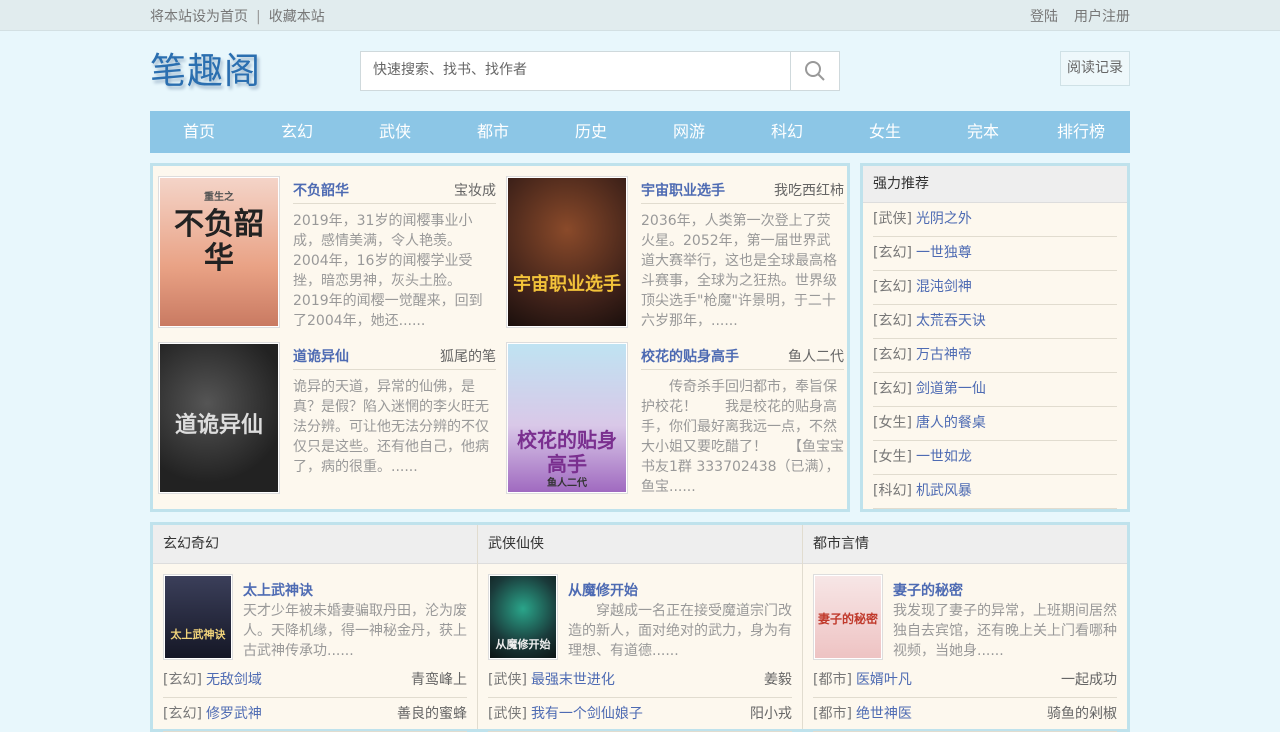 Image resolution: width=1280 pixels, height=732 pixels. I want to click on main-nav: 首页 玄幻 武侠 都市 历史 网游 科幻 女生 完本 排行榜, so click(640, 132).